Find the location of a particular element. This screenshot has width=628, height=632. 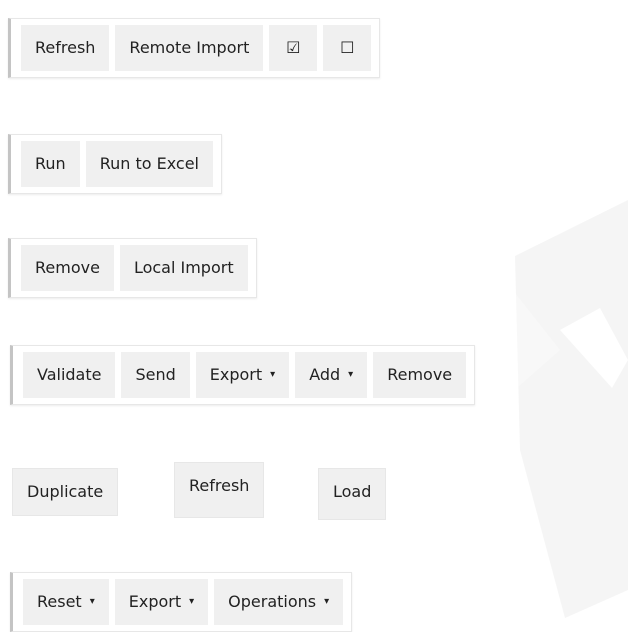

send-button: Send is located at coordinates (155, 375).